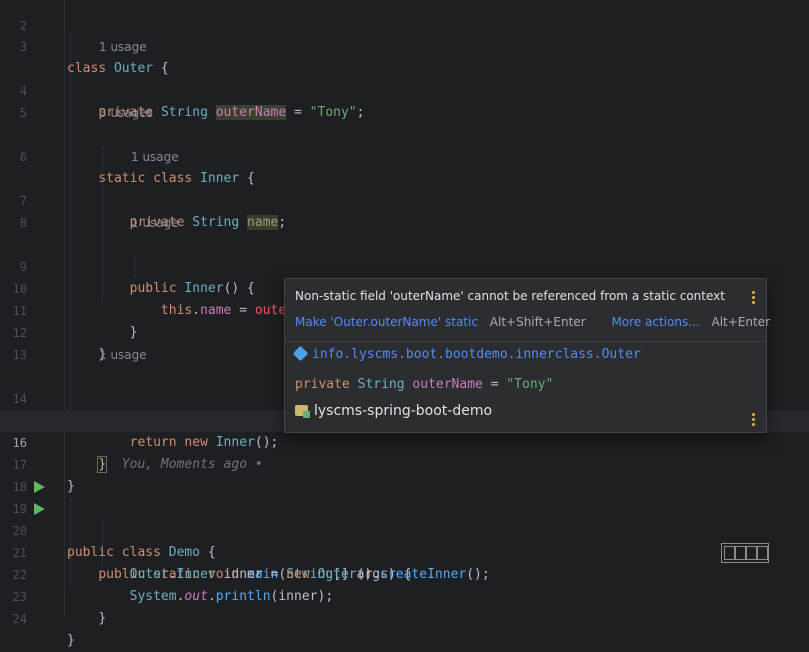 This screenshot has height=652, width=809. I want to click on usages-hint: 3 usages, so click(126, 113).